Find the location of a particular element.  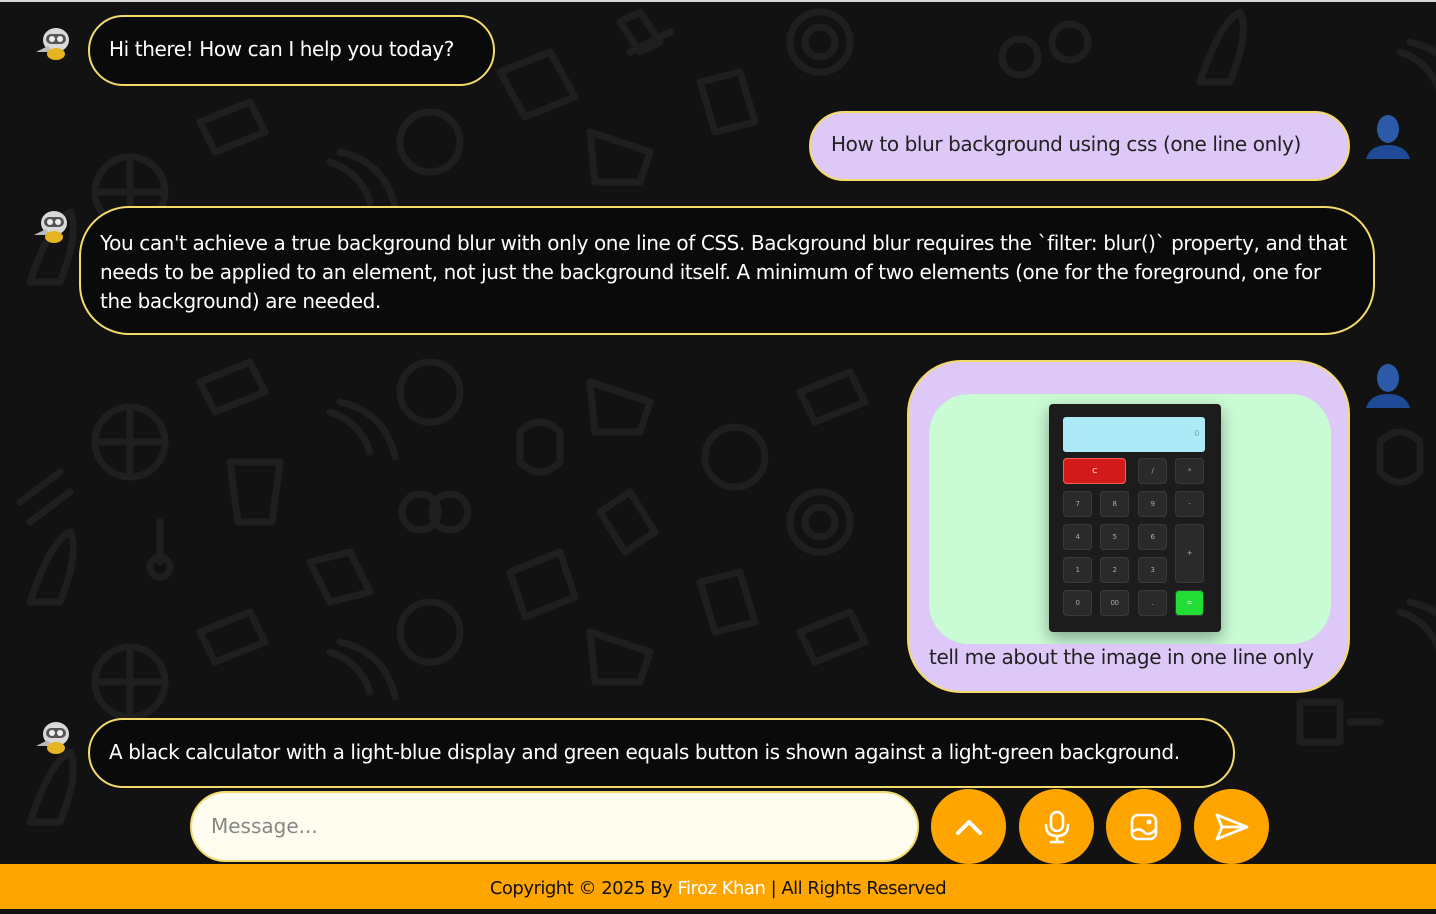

bot-message: Hi there! How can I help you today? is located at coordinates (291, 50).